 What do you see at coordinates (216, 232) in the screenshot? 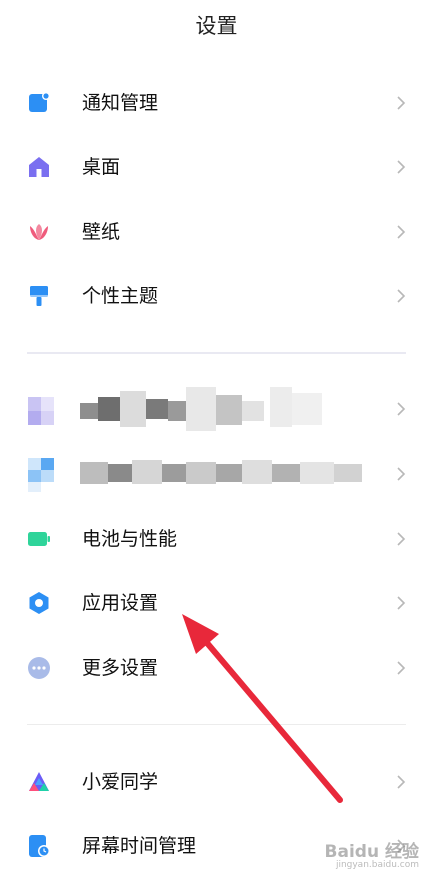
I see `settings-item-wallpaper: 壁纸` at bounding box center [216, 232].